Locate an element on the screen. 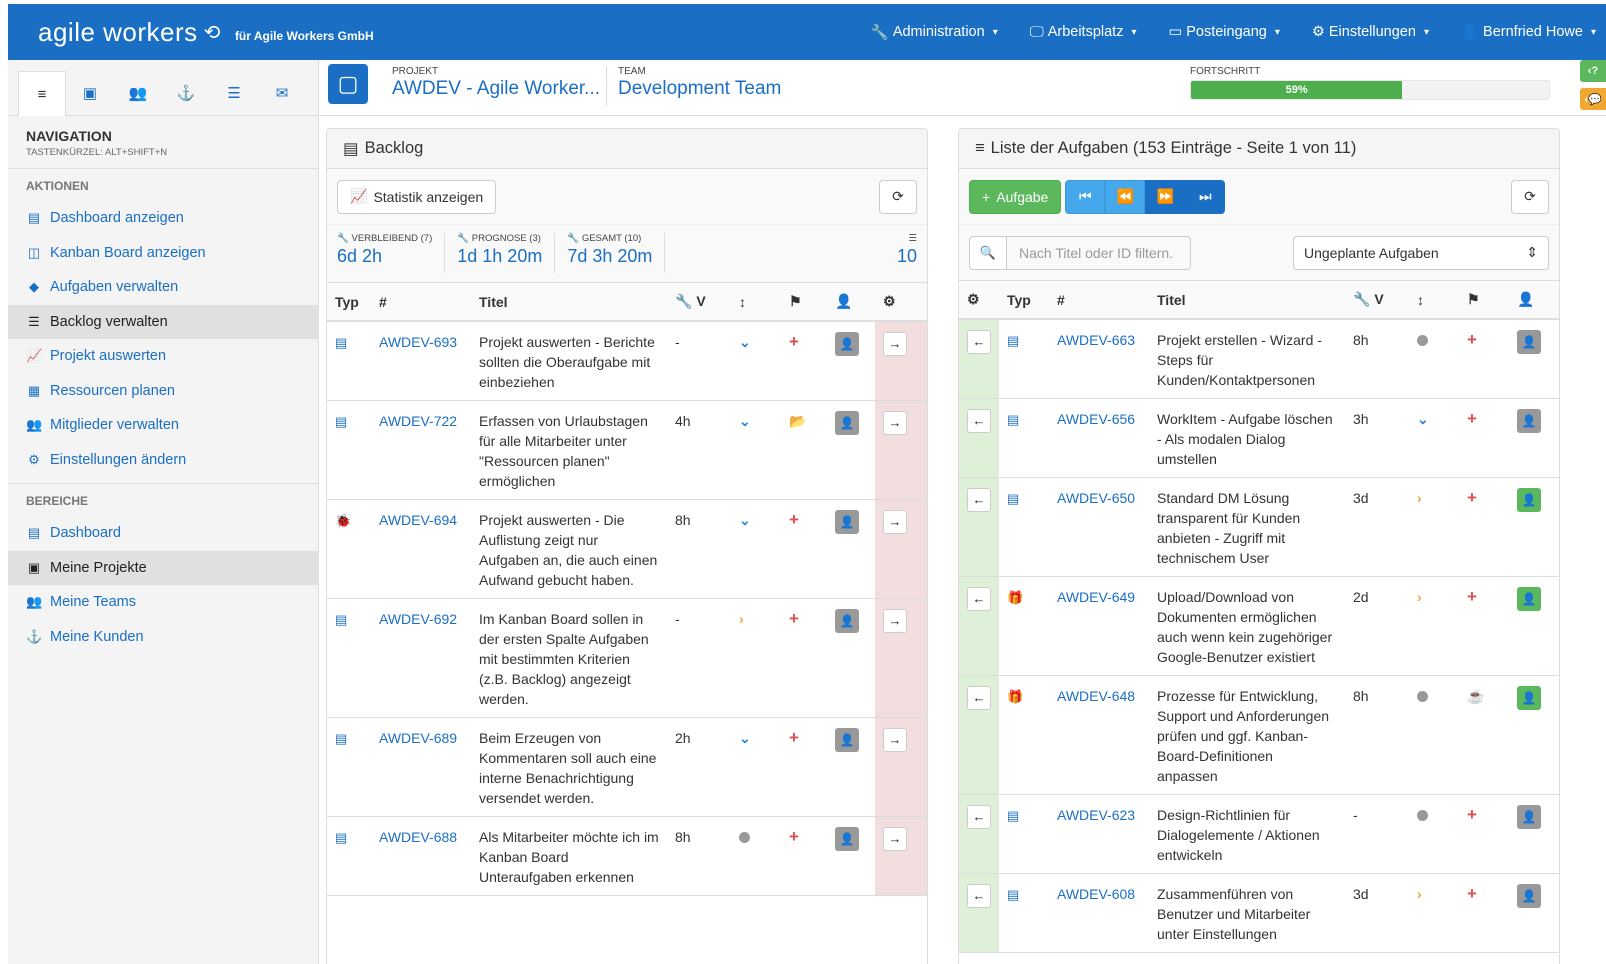 This screenshot has height=964, width=1606. task-id-link: AWDEV-649 is located at coordinates (1096, 597).